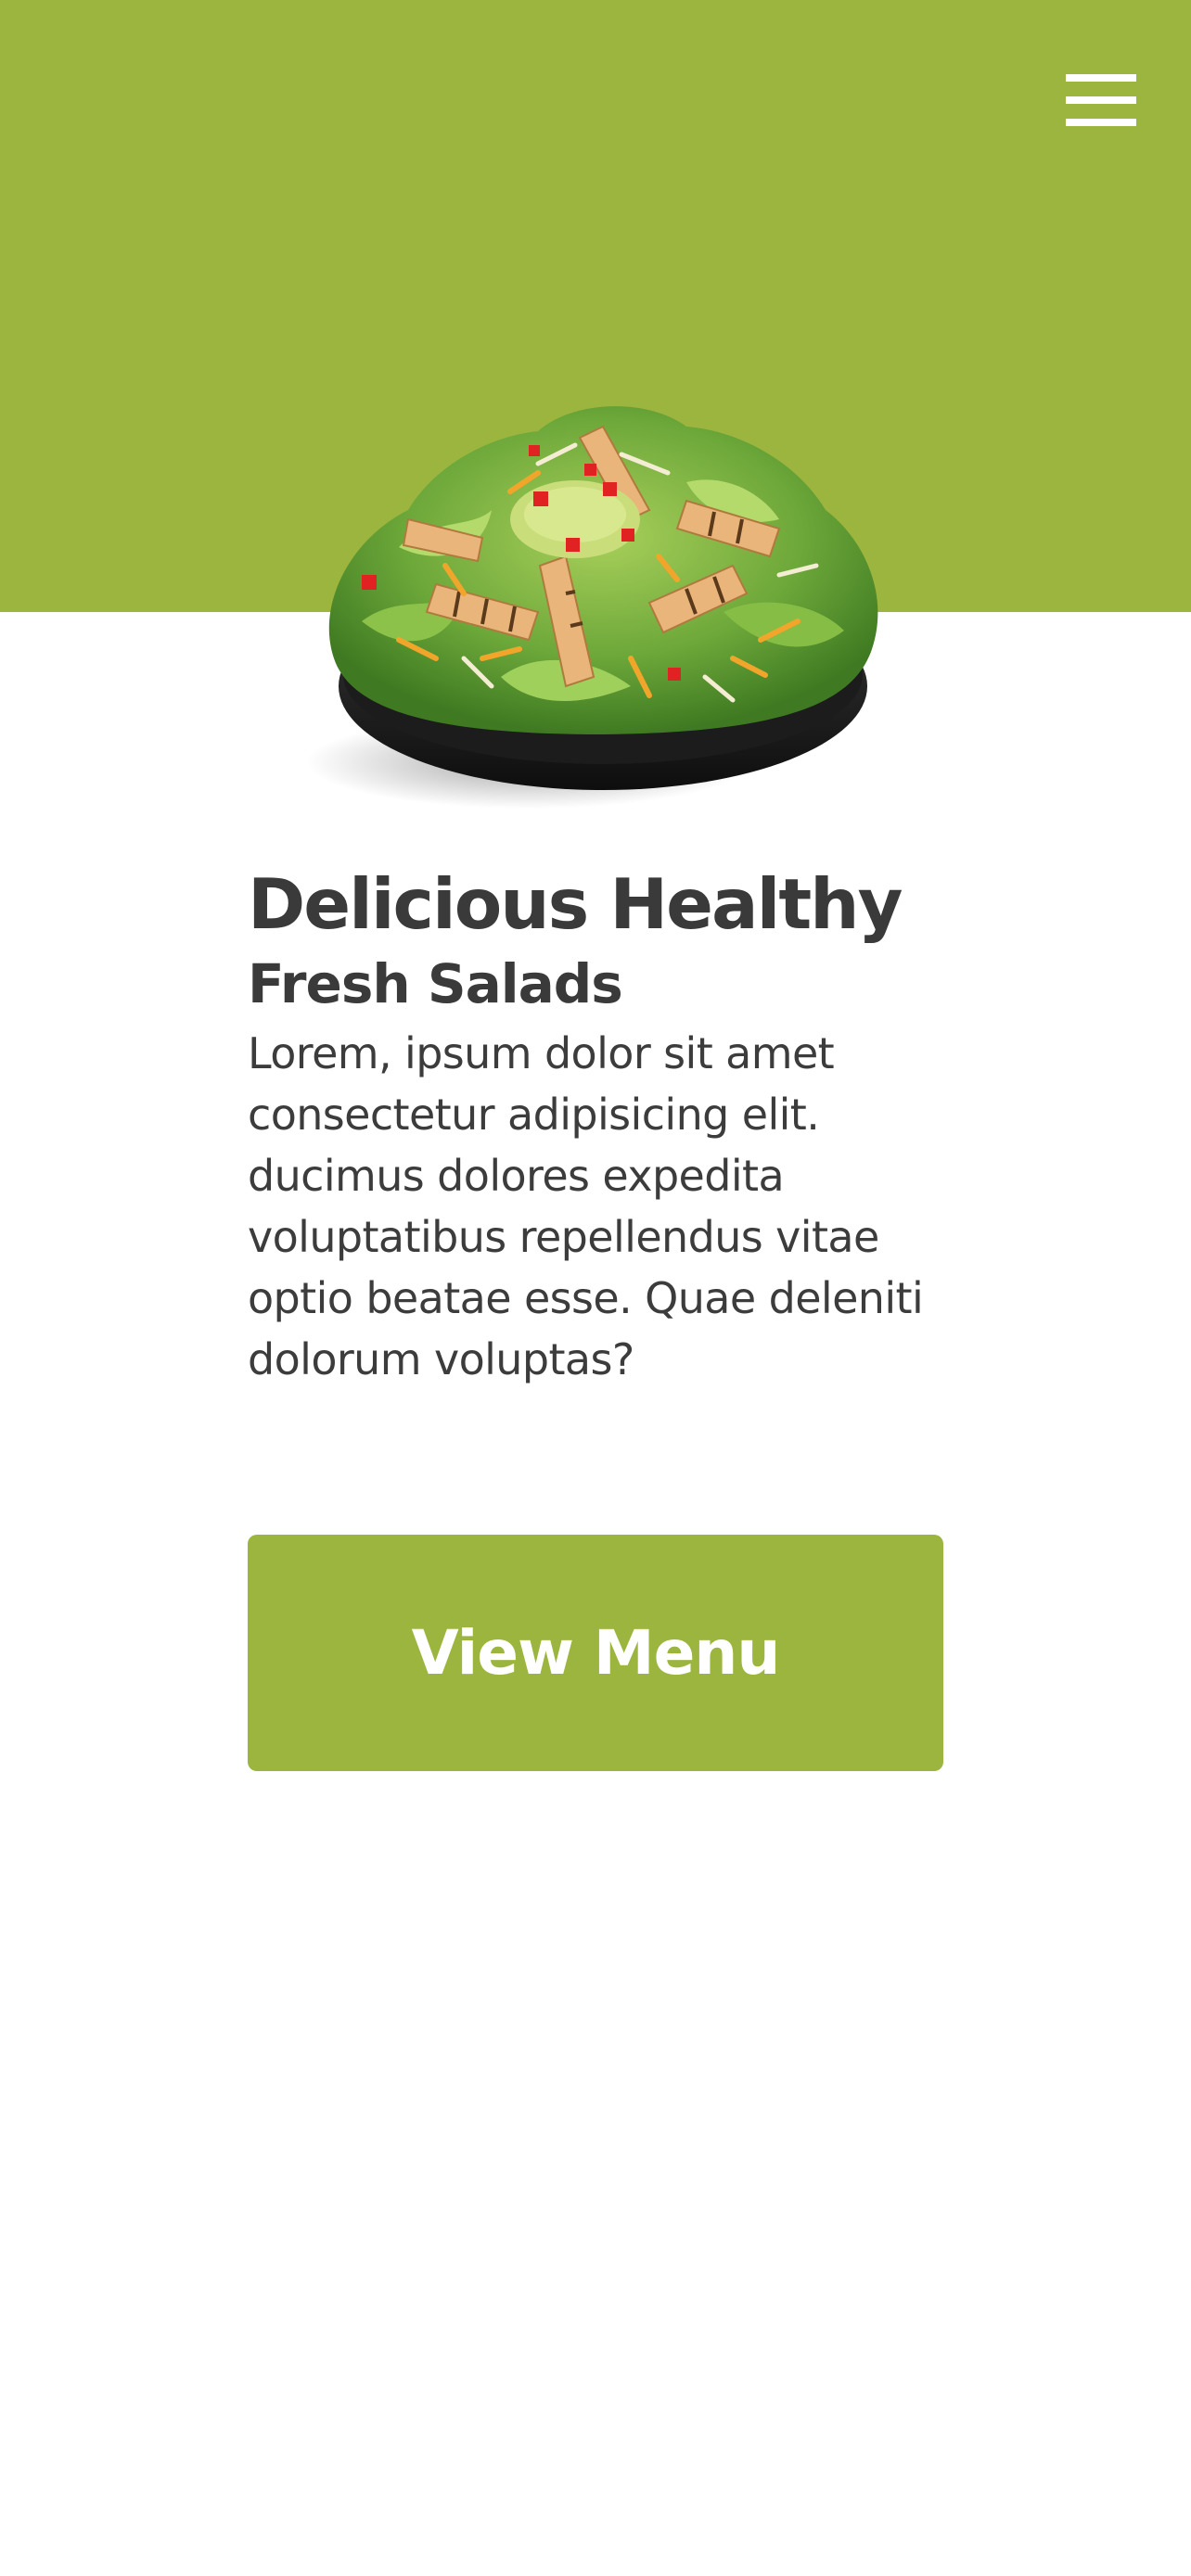 The height and width of the screenshot is (2576, 1191). I want to click on page-subheadline: Fresh Salads, so click(436, 984).